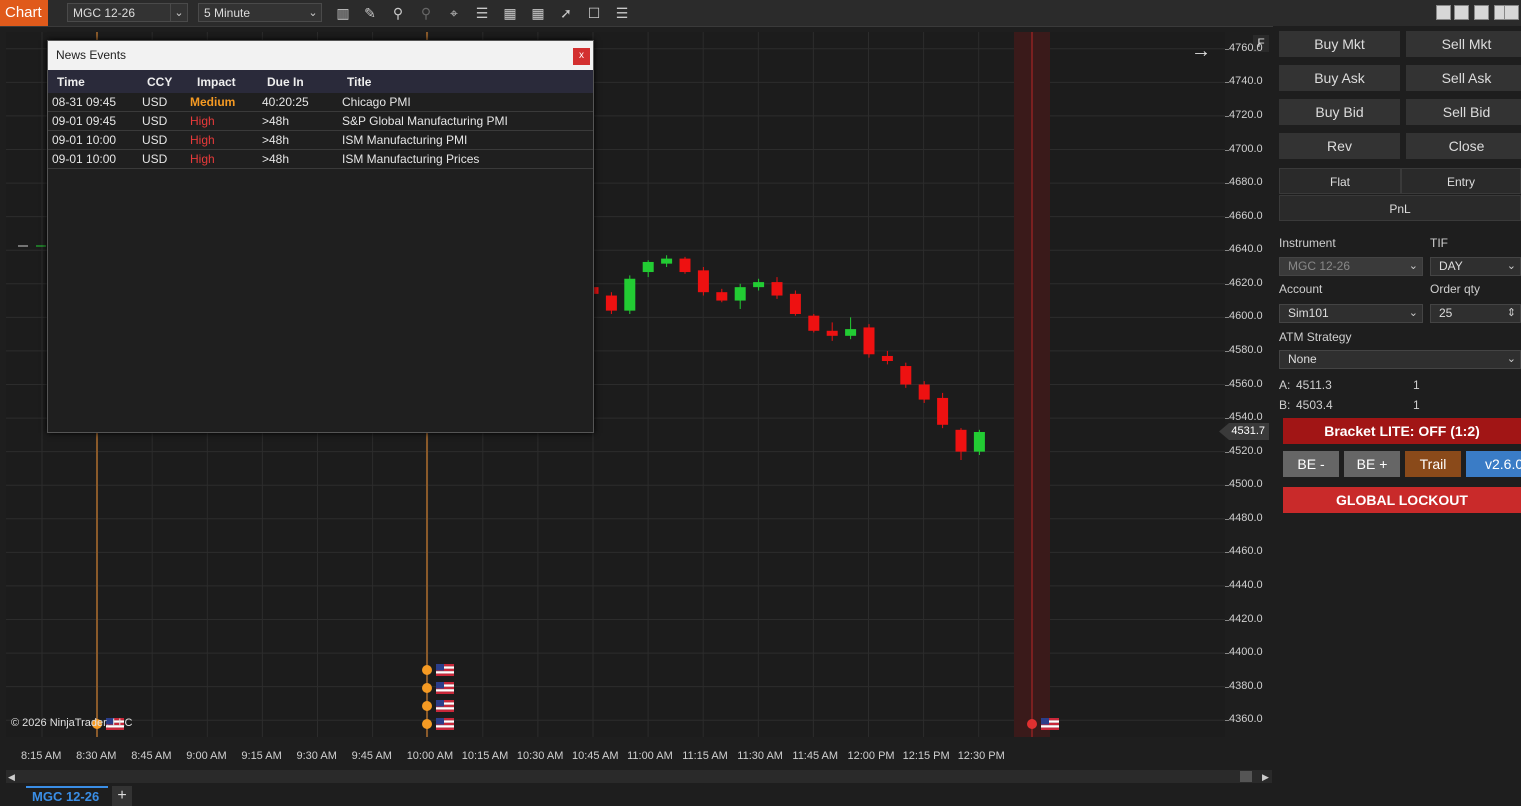  Describe the element at coordinates (426, 13) in the screenshot. I see `zoom-out-icon: ⚲` at that location.